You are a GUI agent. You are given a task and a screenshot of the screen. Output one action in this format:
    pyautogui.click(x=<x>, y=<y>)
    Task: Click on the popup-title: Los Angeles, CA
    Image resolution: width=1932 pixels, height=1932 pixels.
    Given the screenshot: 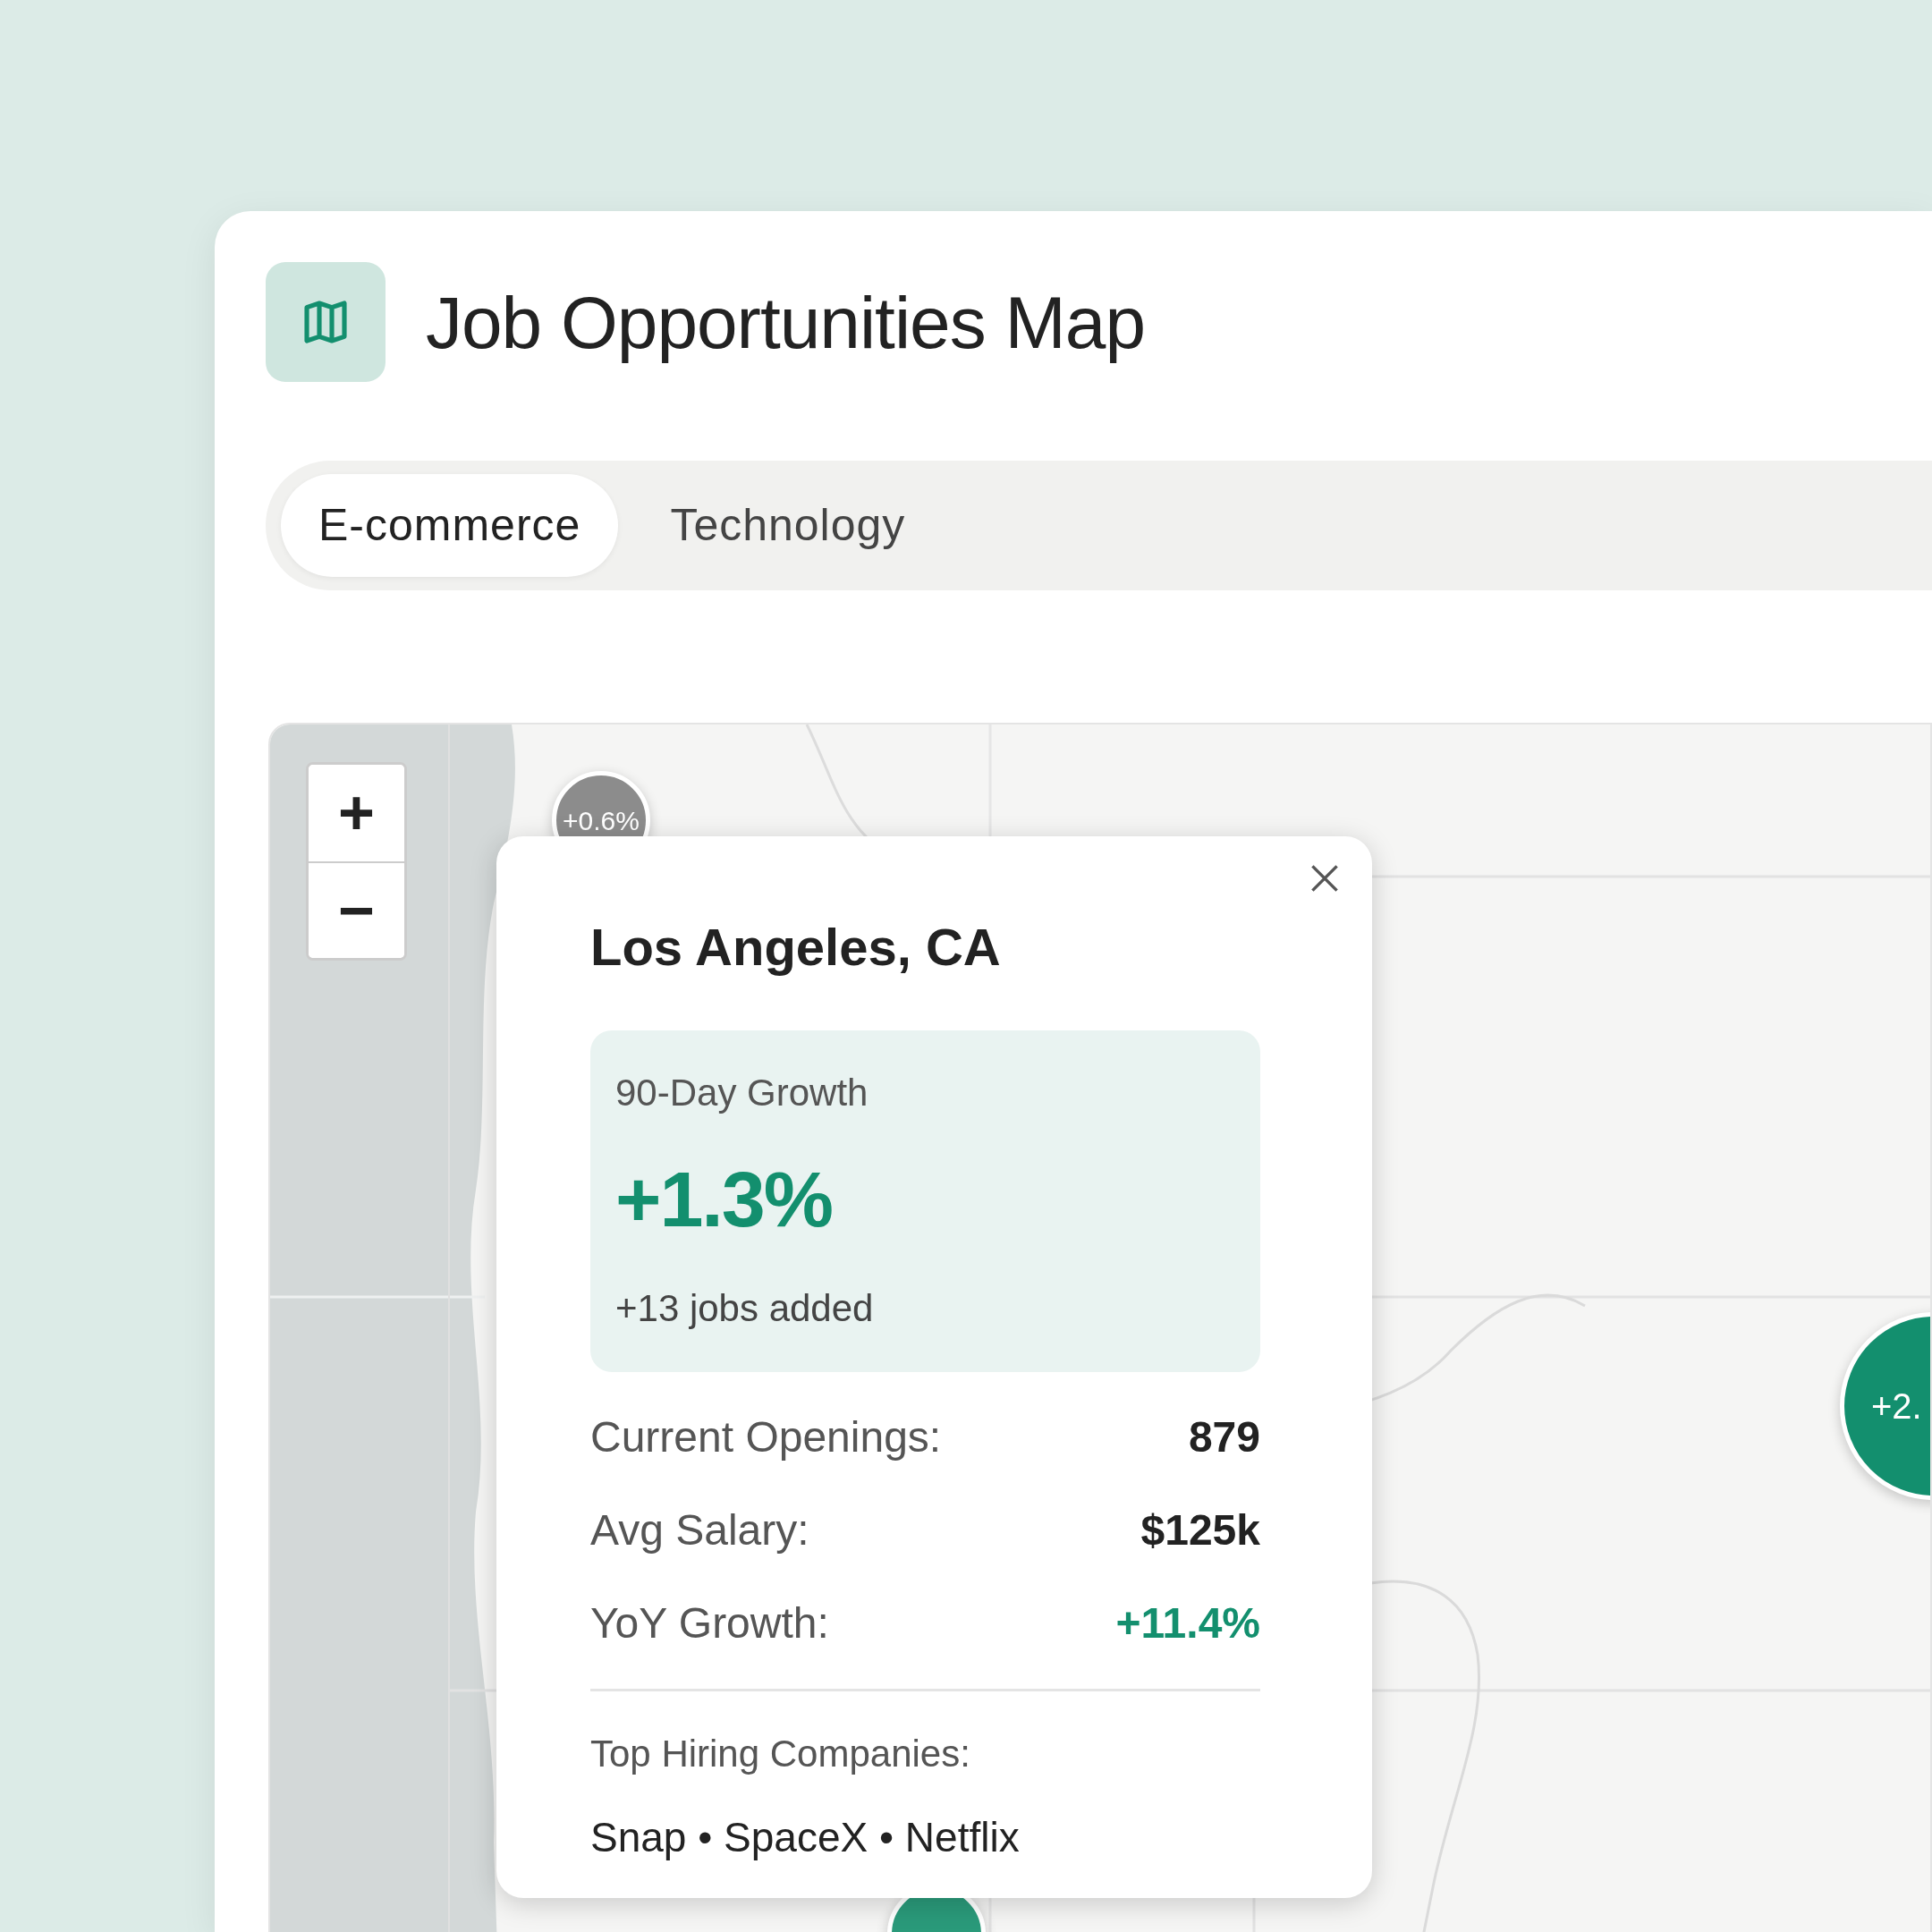 What is the action you would take?
    pyautogui.click(x=796, y=947)
    